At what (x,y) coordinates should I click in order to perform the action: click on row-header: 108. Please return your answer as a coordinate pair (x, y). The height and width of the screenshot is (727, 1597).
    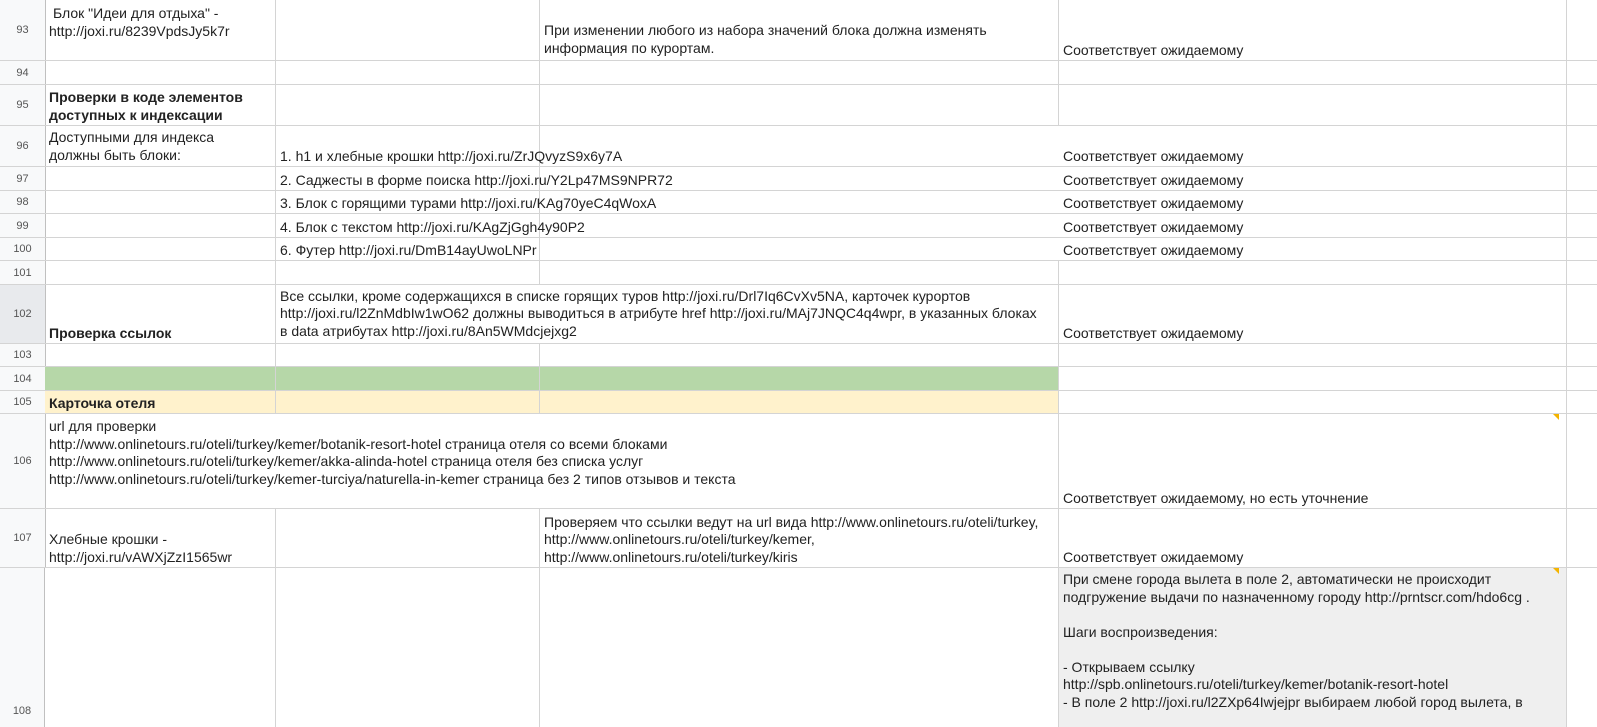
    Looking at the image, I should click on (22, 647).